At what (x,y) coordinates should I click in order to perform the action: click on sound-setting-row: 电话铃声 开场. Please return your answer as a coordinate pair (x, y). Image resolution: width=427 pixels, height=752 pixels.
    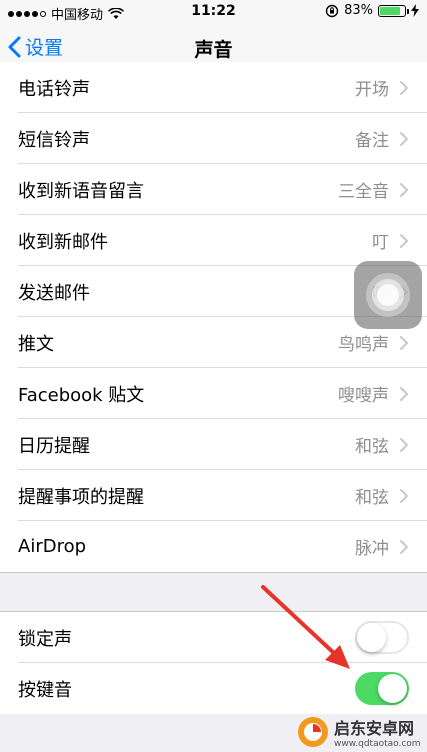
    Looking at the image, I should click on (213, 87).